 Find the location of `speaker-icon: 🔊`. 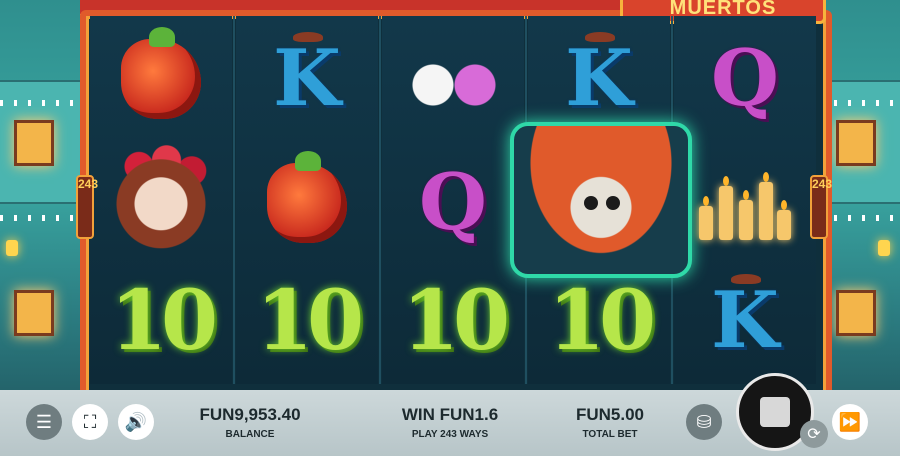

speaker-icon: 🔊 is located at coordinates (136, 421).